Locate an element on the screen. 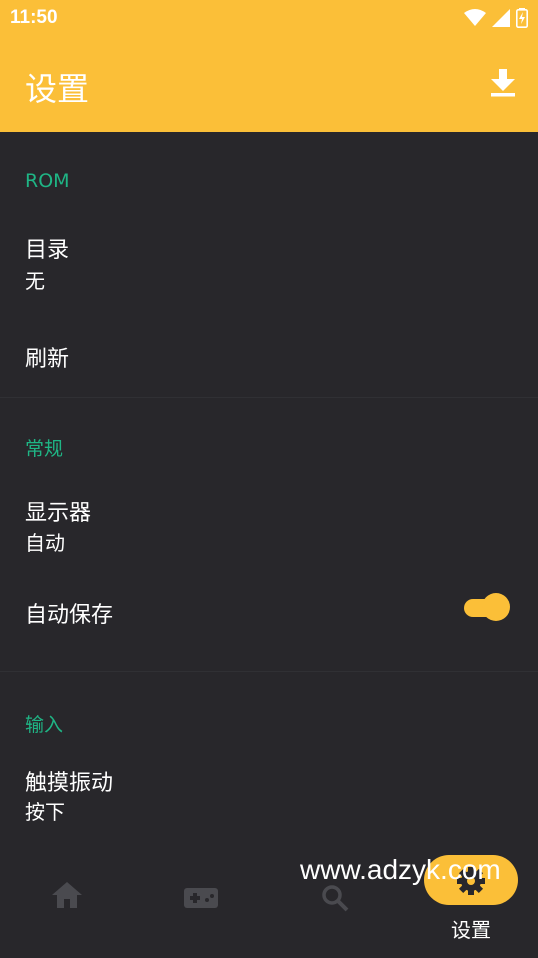  setting-title: 目录 is located at coordinates (47, 250).